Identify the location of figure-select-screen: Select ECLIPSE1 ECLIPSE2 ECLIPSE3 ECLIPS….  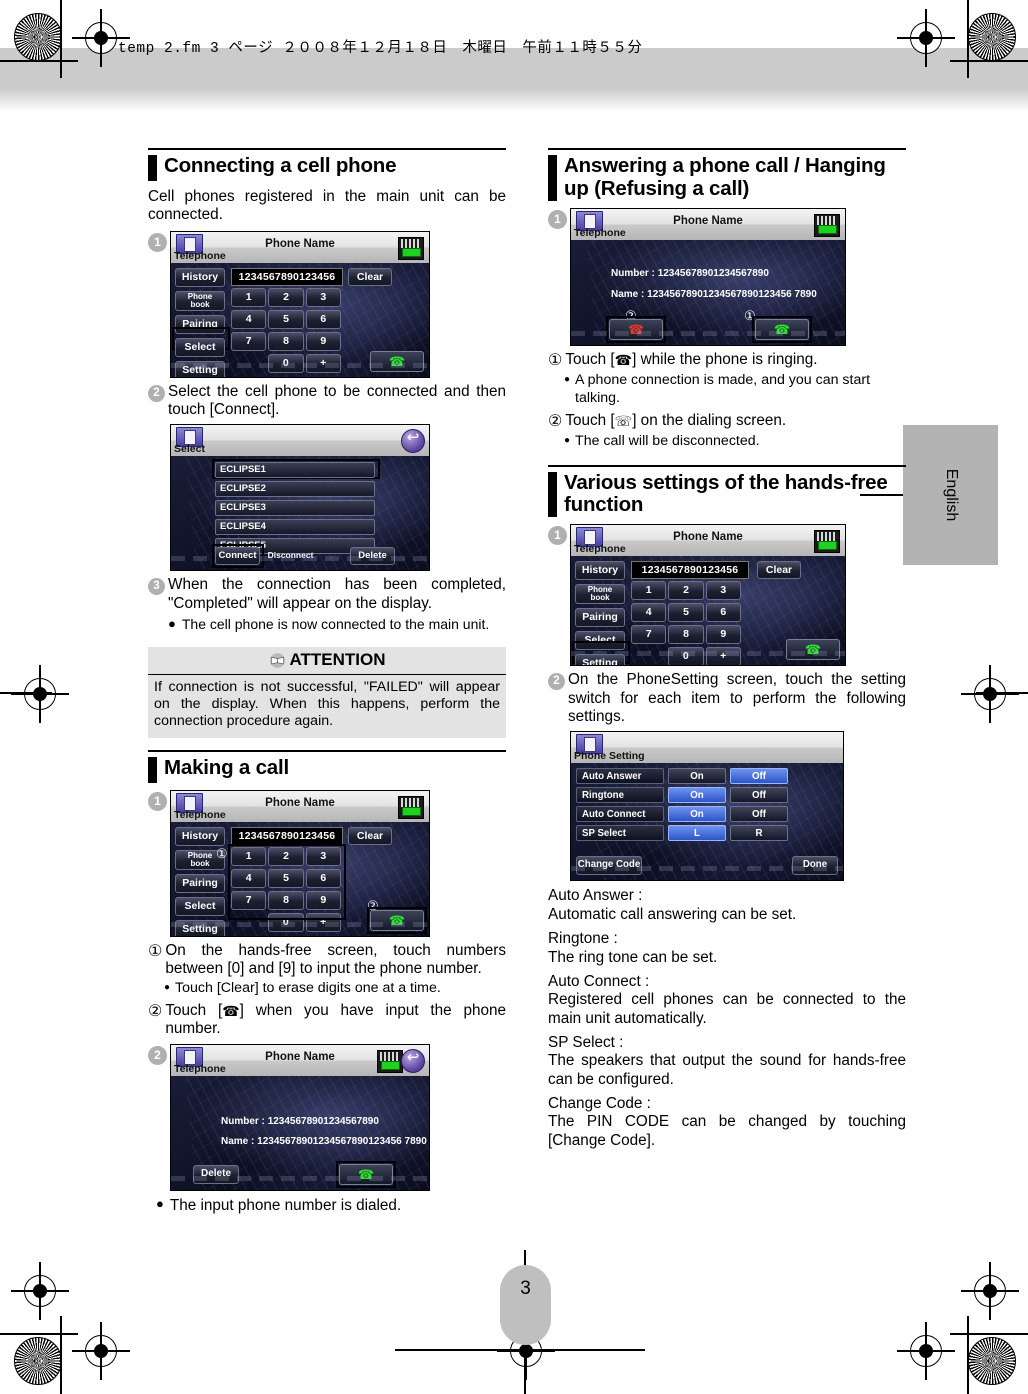
(338, 498).